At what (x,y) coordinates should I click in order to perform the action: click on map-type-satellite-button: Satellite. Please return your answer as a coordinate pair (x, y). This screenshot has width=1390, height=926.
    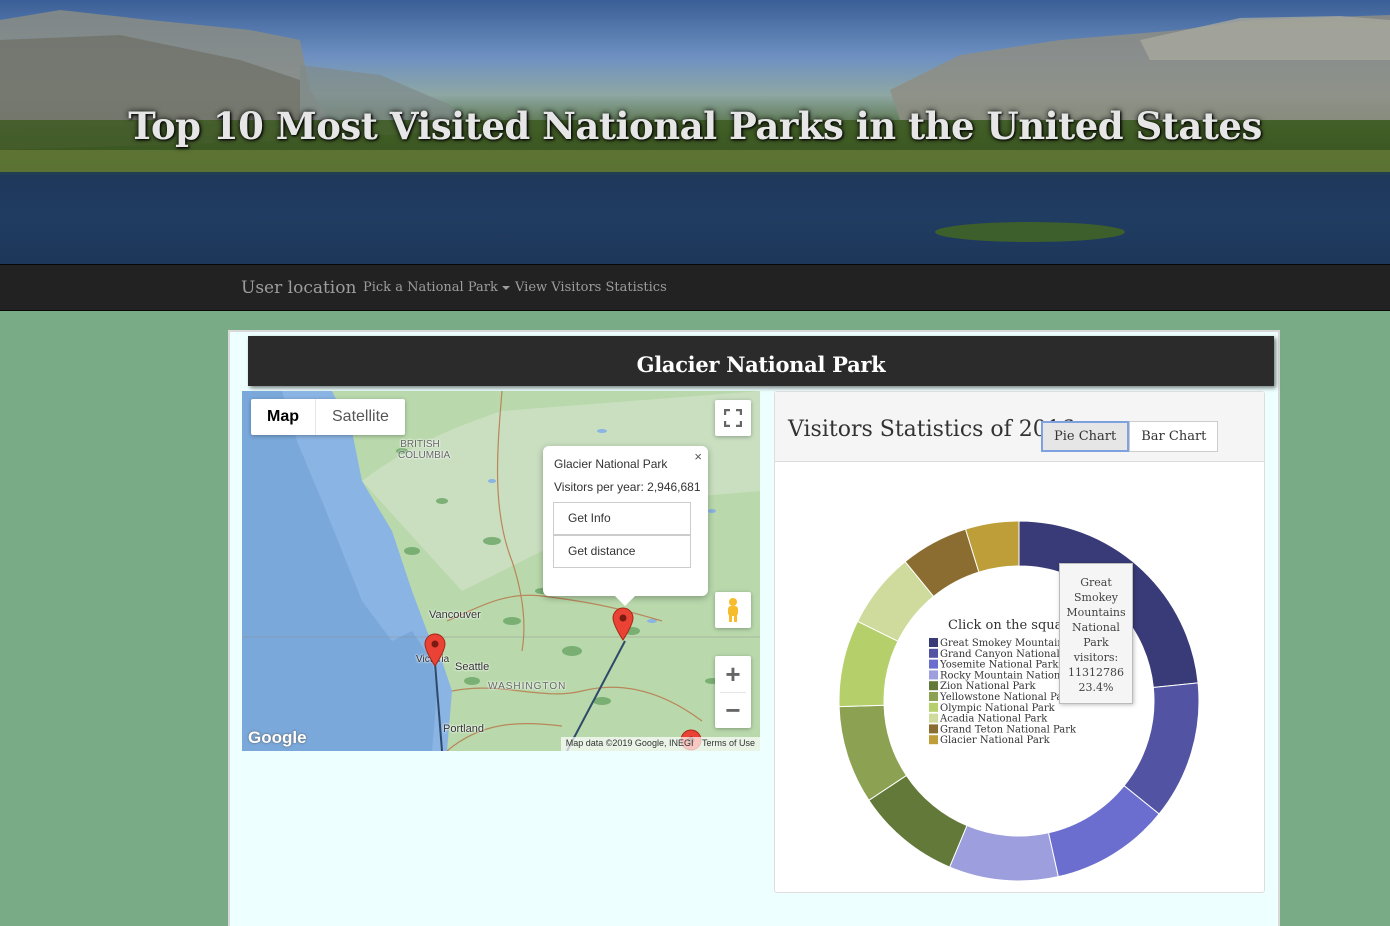
    Looking at the image, I should click on (360, 417).